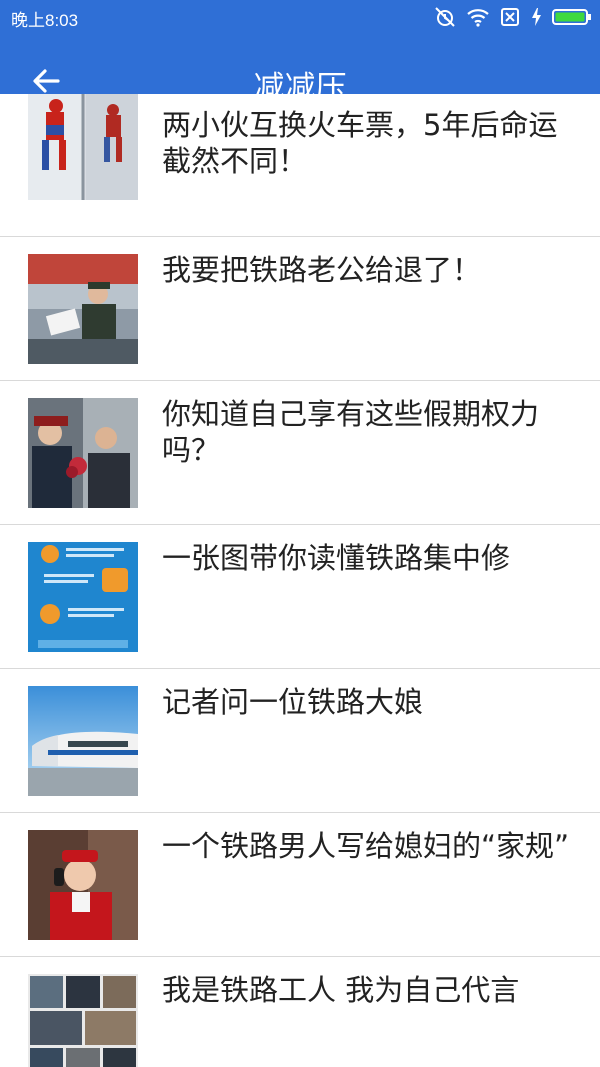 Image resolution: width=600 pixels, height=1067 pixels. What do you see at coordinates (322, 270) in the screenshot?
I see `article-title: 我要把铁路老公给退了！` at bounding box center [322, 270].